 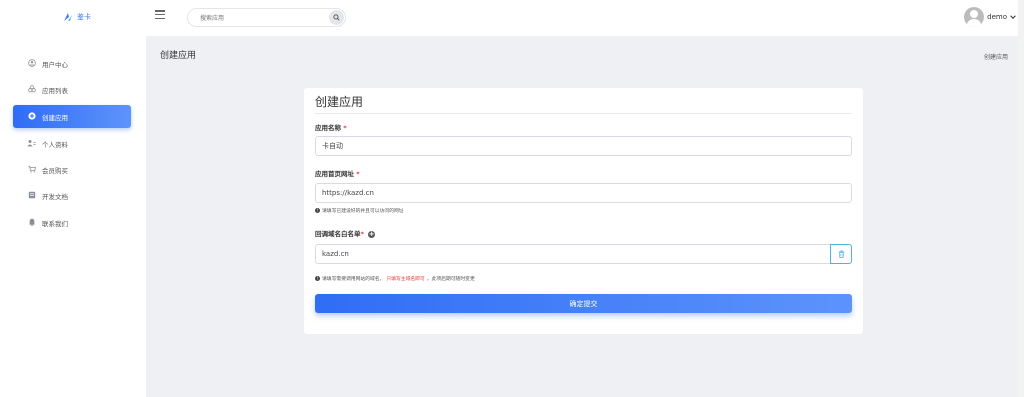 I want to click on search-icon, so click(x=336, y=17).